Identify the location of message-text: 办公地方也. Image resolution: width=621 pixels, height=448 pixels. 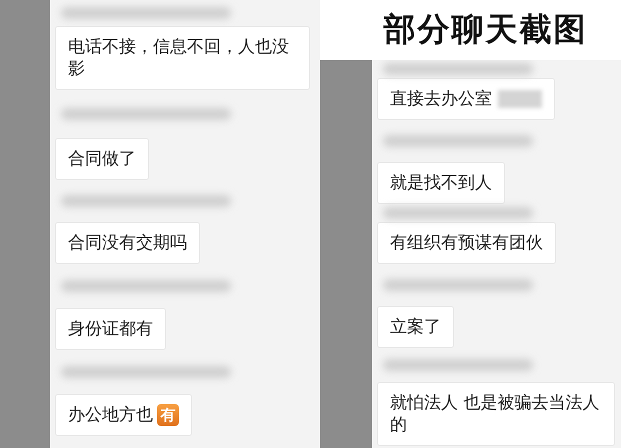
(110, 415).